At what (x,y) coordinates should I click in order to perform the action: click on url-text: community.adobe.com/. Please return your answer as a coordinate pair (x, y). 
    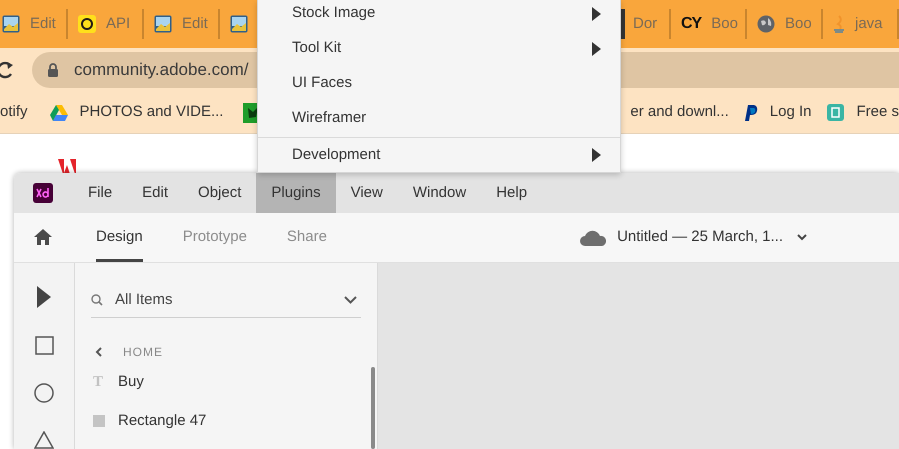
    Looking at the image, I should click on (161, 70).